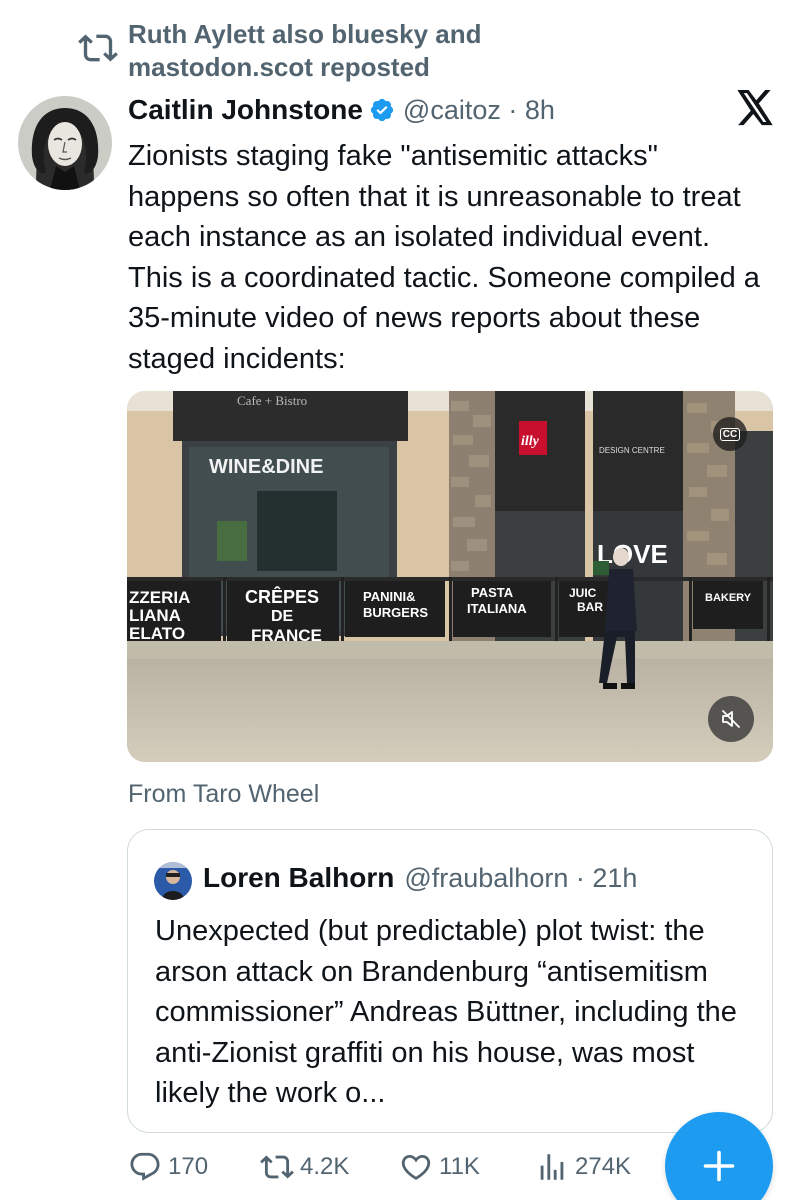 The height and width of the screenshot is (1200, 791). I want to click on sign-burgers: BURGERS, so click(395, 612).